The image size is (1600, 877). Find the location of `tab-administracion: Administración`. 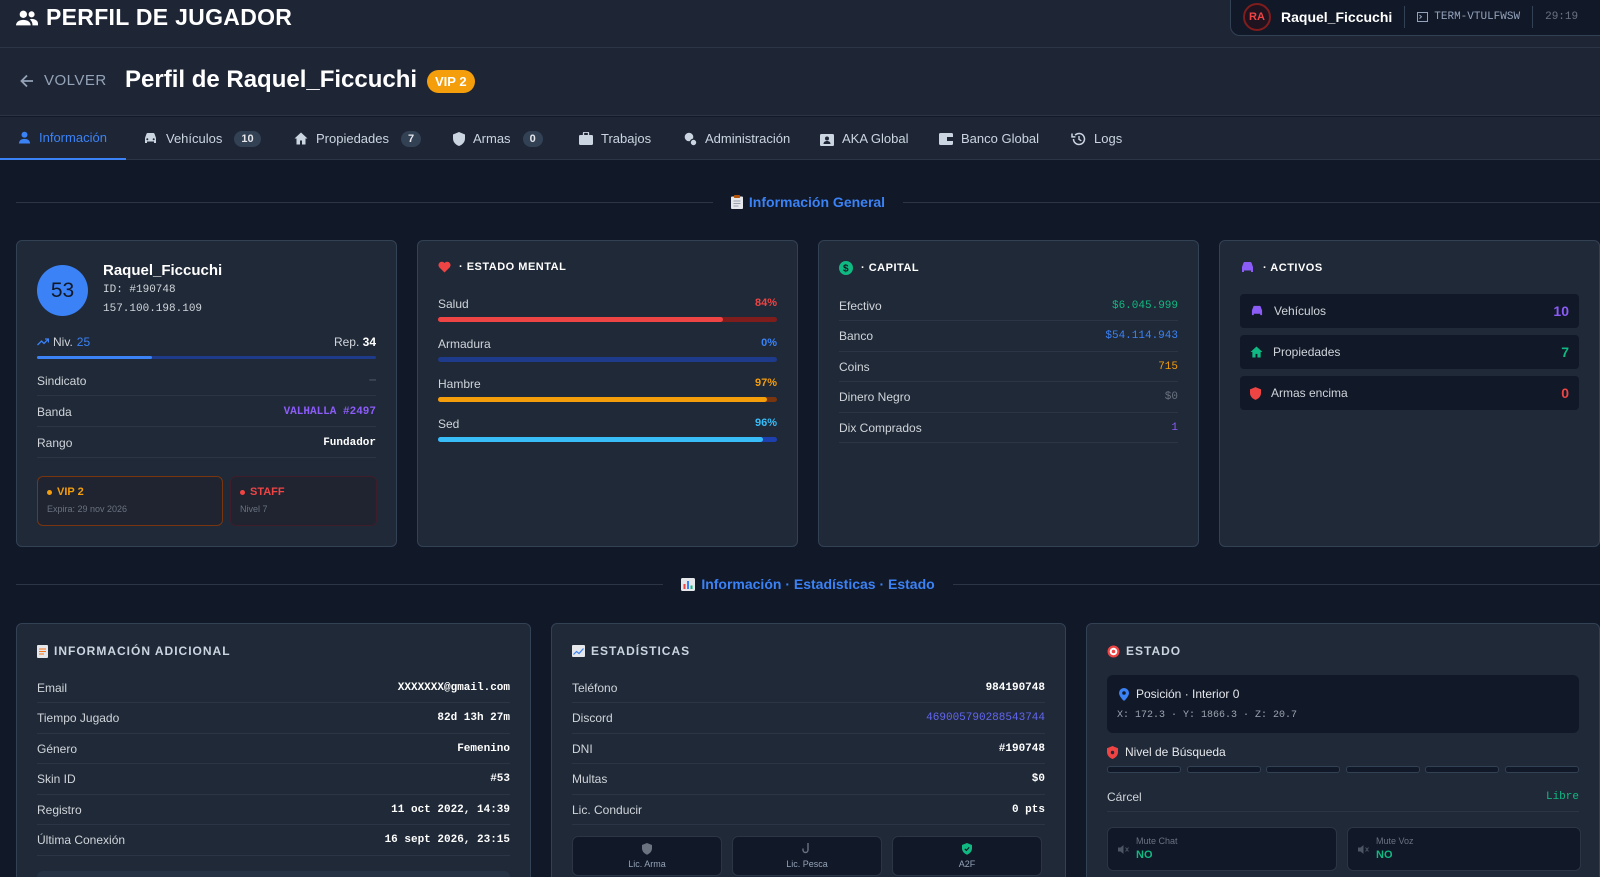

tab-administracion: Administración is located at coordinates (736, 138).